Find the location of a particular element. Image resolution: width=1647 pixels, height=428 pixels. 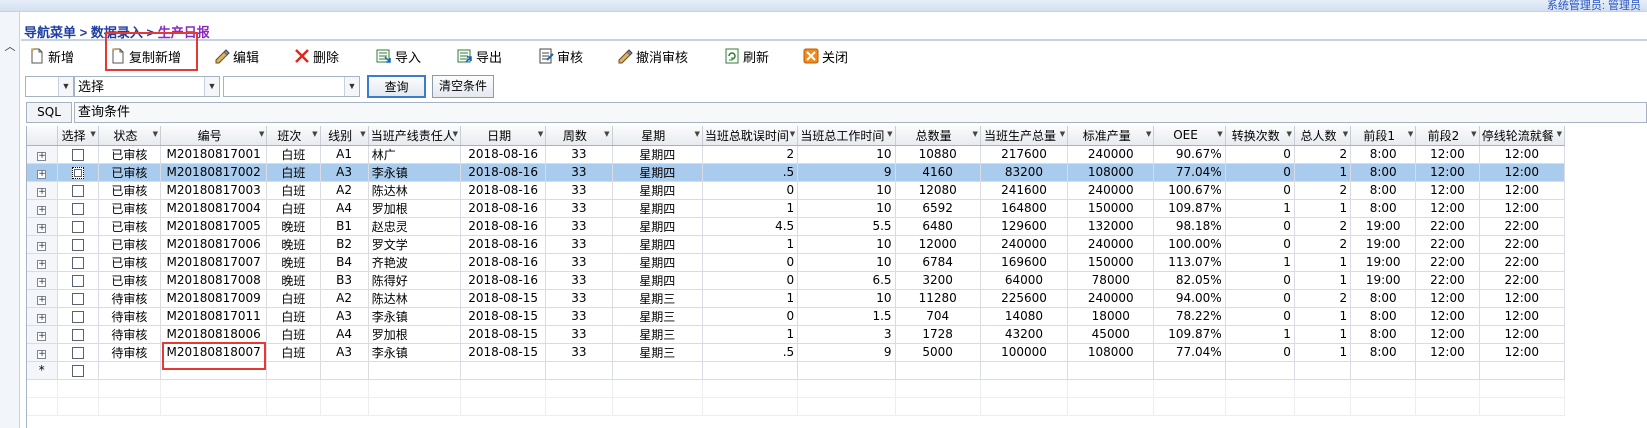

cell-shift-total: 240000 is located at coordinates (1024, 244).